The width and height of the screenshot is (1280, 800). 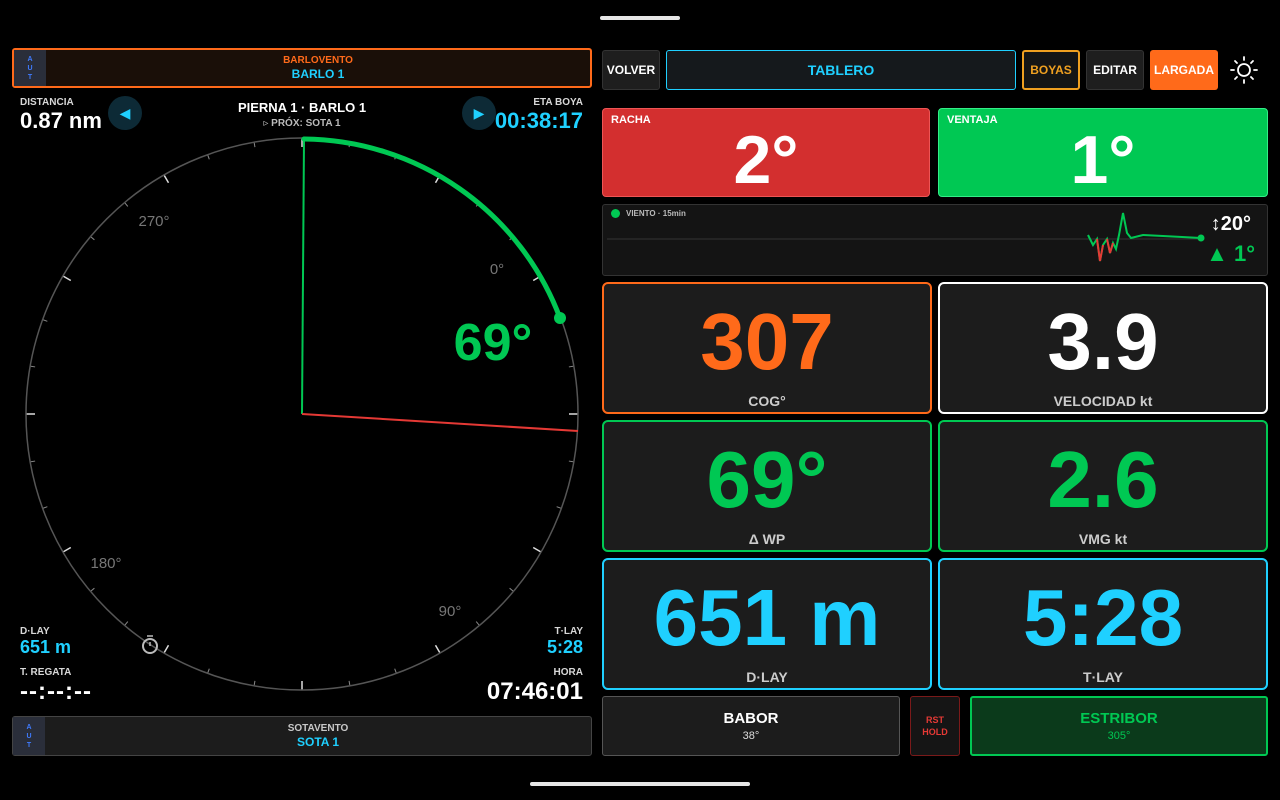 I want to click on tile-label: T·LAY, so click(x=1103, y=677).